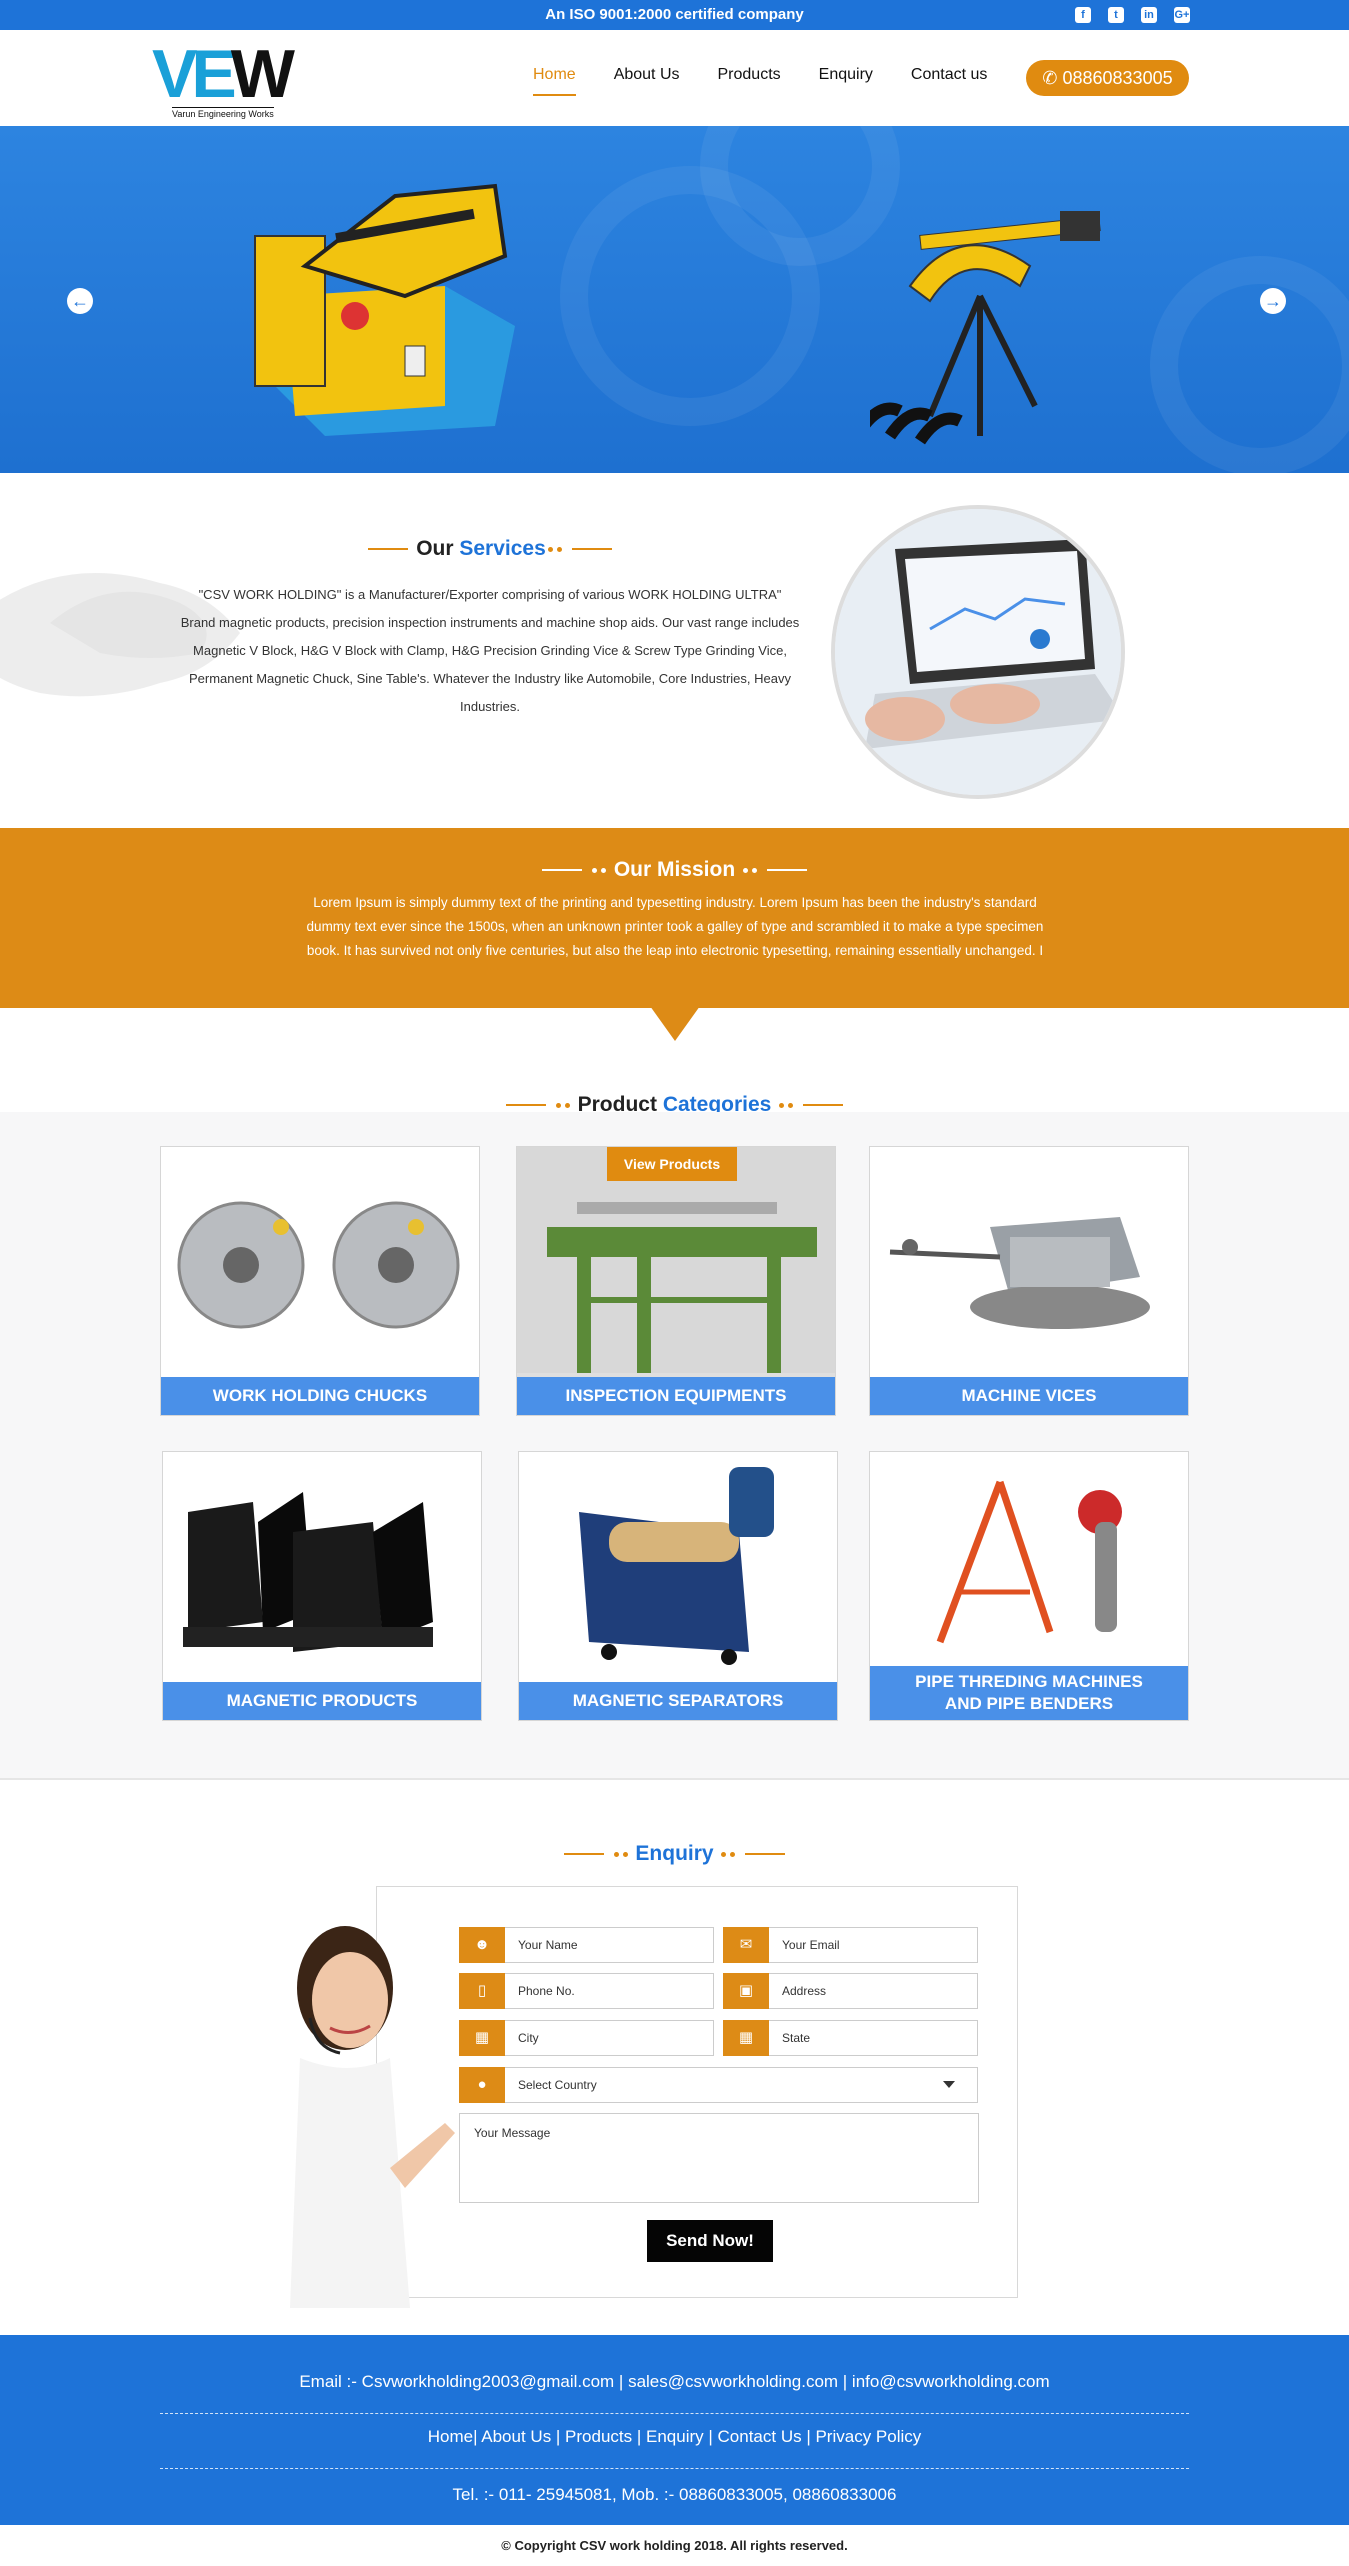 This screenshot has width=1349, height=2566. What do you see at coordinates (850, 2038) in the screenshot?
I see `state-field: ▦ State` at bounding box center [850, 2038].